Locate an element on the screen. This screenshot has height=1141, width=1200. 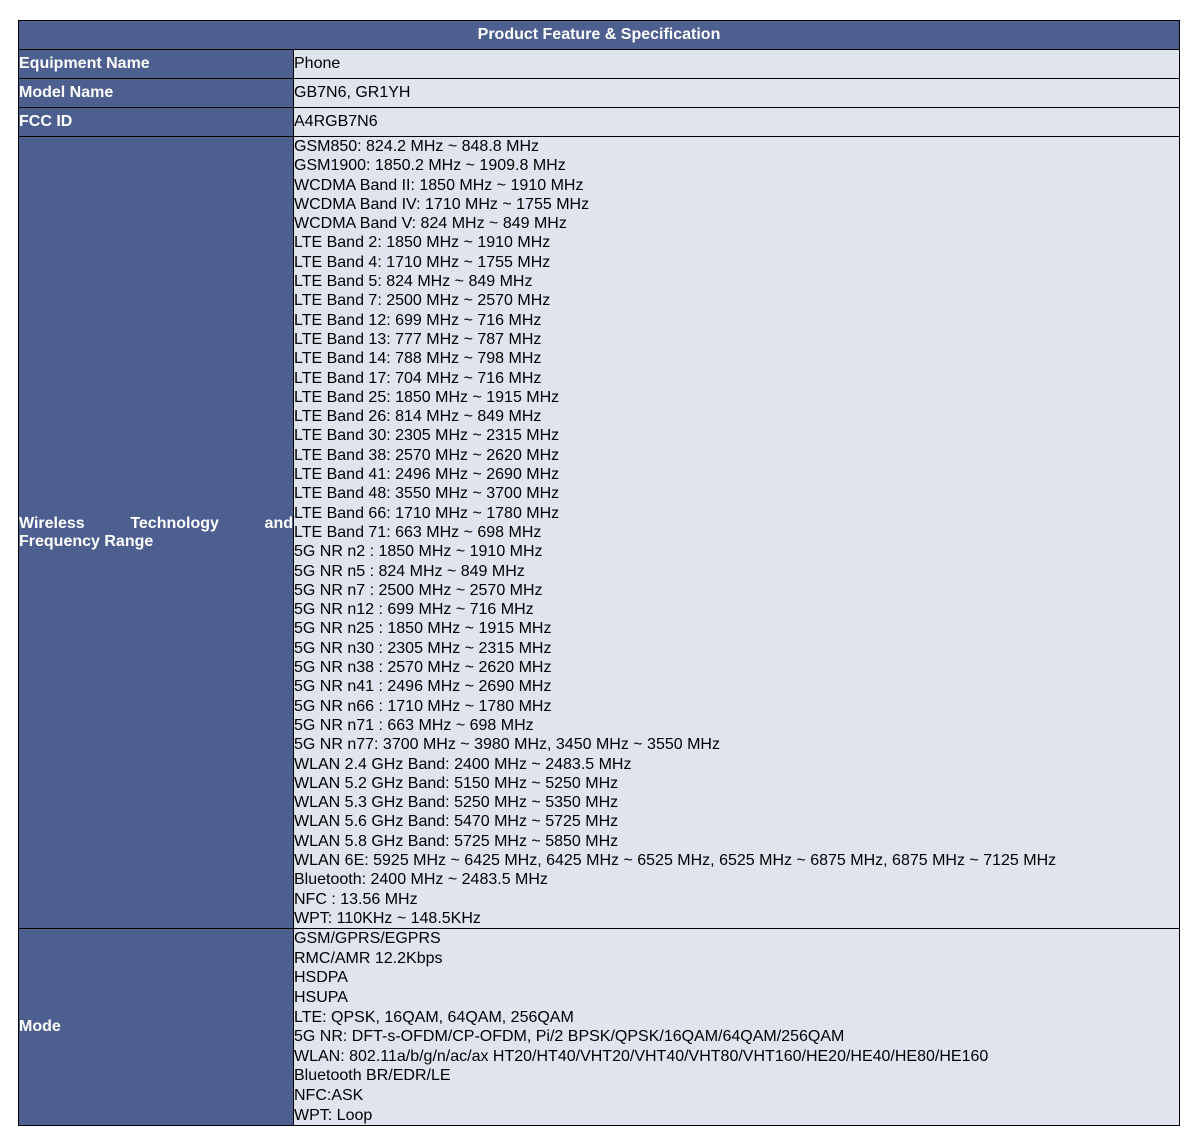
frequency-range-line: 5G NR n41 : 2496 MHz ~ 2690 MHz is located at coordinates (423, 687).